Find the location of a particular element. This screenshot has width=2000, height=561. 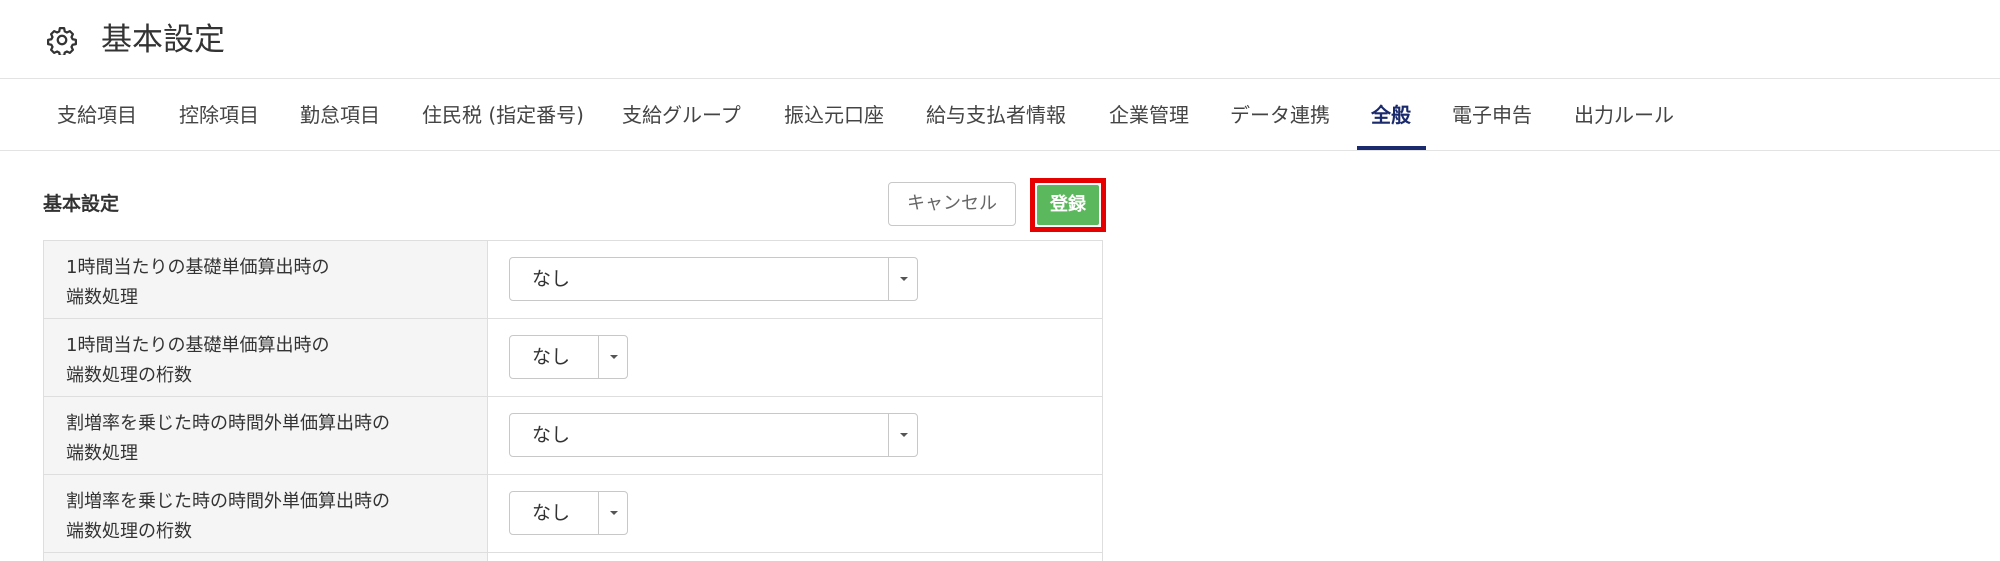

table-row-partial is located at coordinates (573, 557).